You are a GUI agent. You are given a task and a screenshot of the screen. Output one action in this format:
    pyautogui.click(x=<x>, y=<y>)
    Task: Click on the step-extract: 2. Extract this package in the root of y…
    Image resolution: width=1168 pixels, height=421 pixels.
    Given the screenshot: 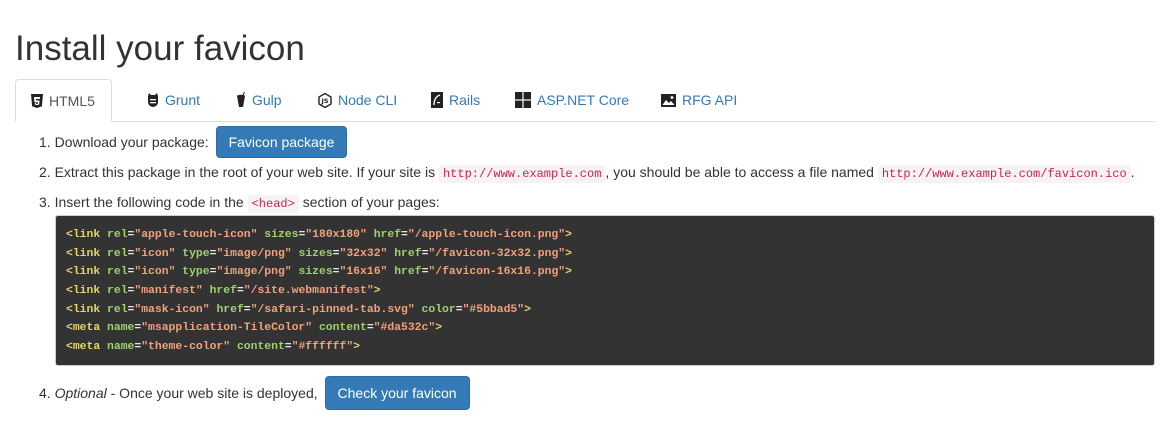 What is the action you would take?
    pyautogui.click(x=587, y=173)
    